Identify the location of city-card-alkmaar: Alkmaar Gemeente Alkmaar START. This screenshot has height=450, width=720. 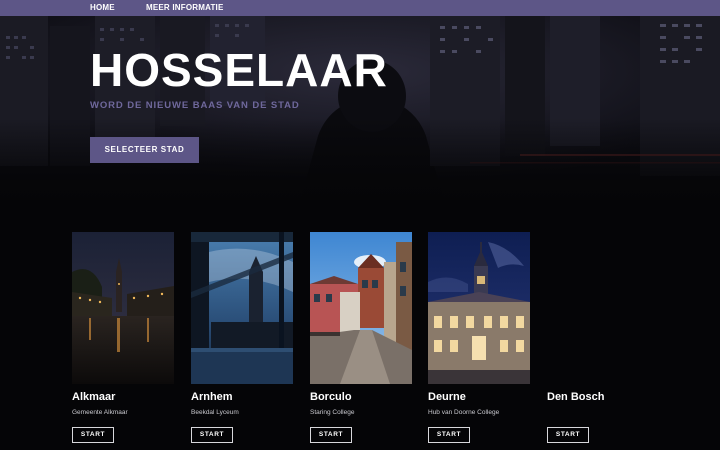
(124, 338).